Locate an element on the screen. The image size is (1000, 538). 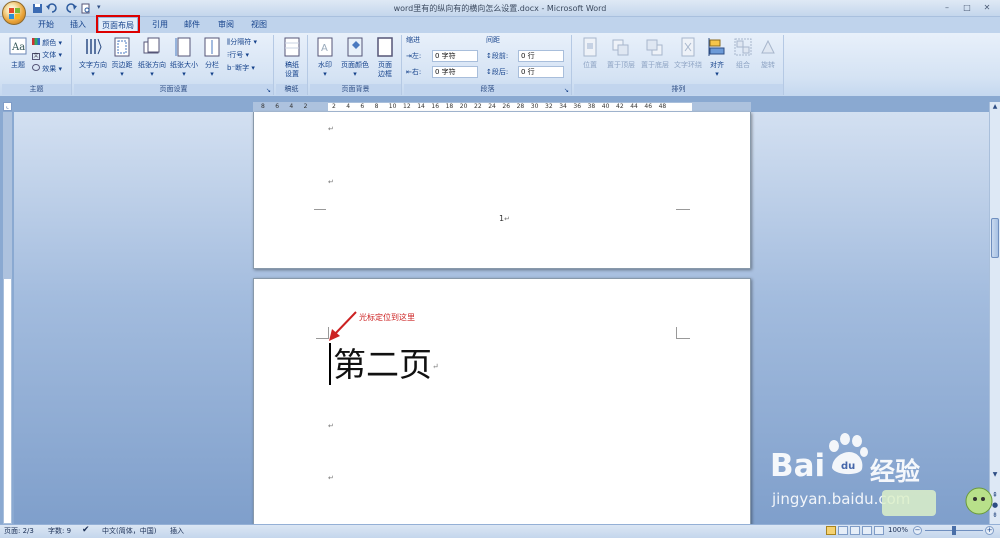
office-button is located at coordinates (14, 13).